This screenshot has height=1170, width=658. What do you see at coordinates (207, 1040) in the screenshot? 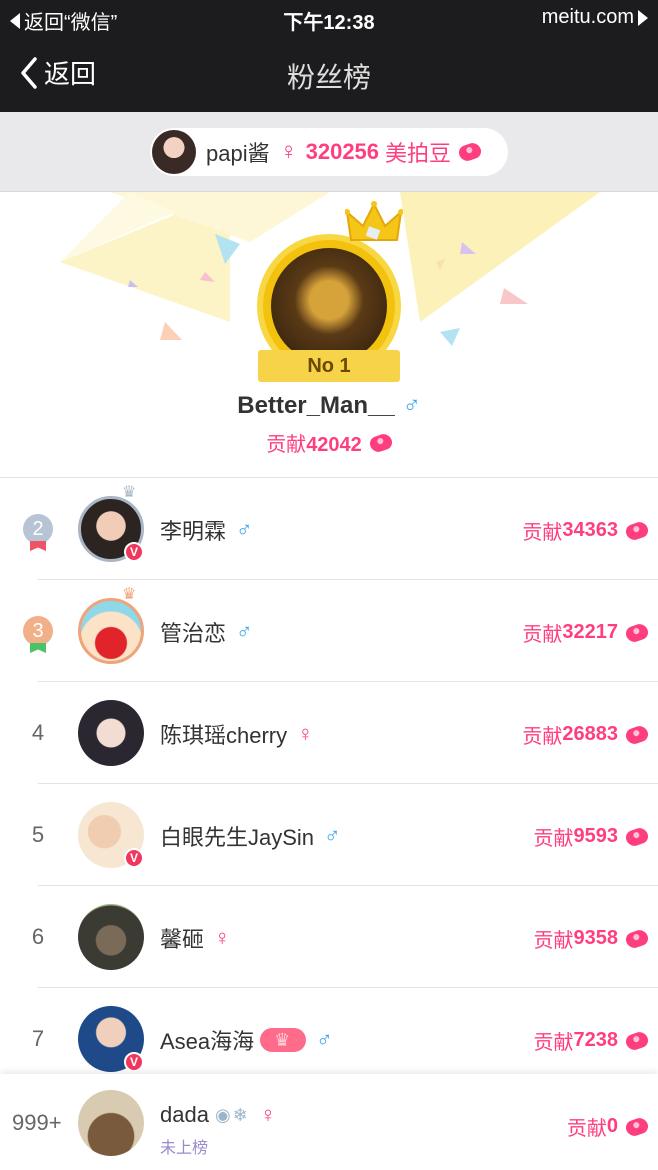
I see `user-name: Asea海海` at bounding box center [207, 1040].